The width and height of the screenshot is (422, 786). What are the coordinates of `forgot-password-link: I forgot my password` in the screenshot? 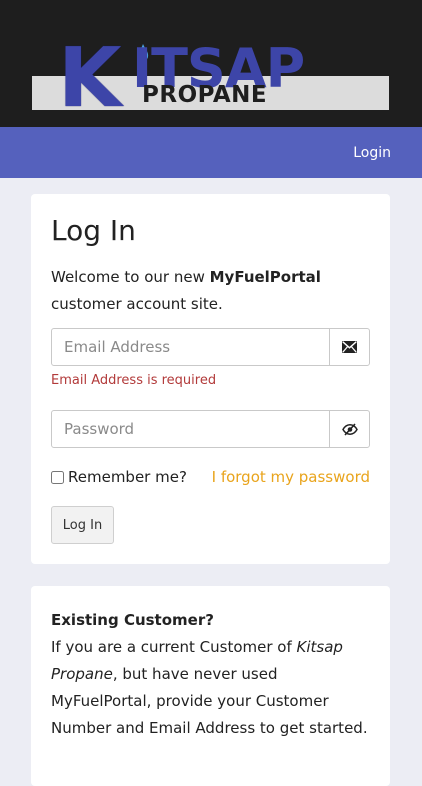 It's located at (291, 477).